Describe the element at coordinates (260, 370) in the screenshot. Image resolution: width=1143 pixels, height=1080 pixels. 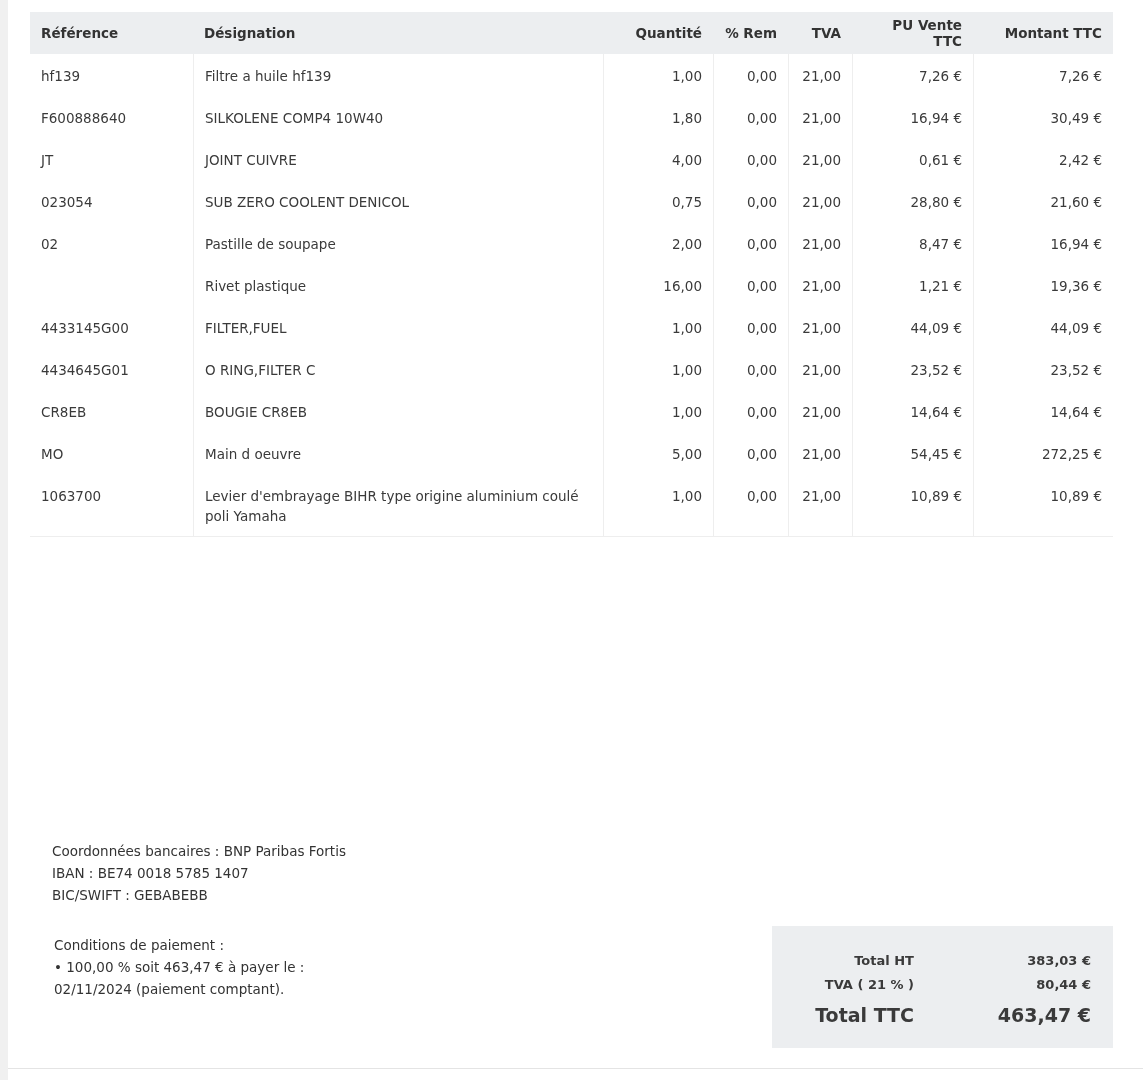
I see `table-cell: O RING,FILTER C` at that location.